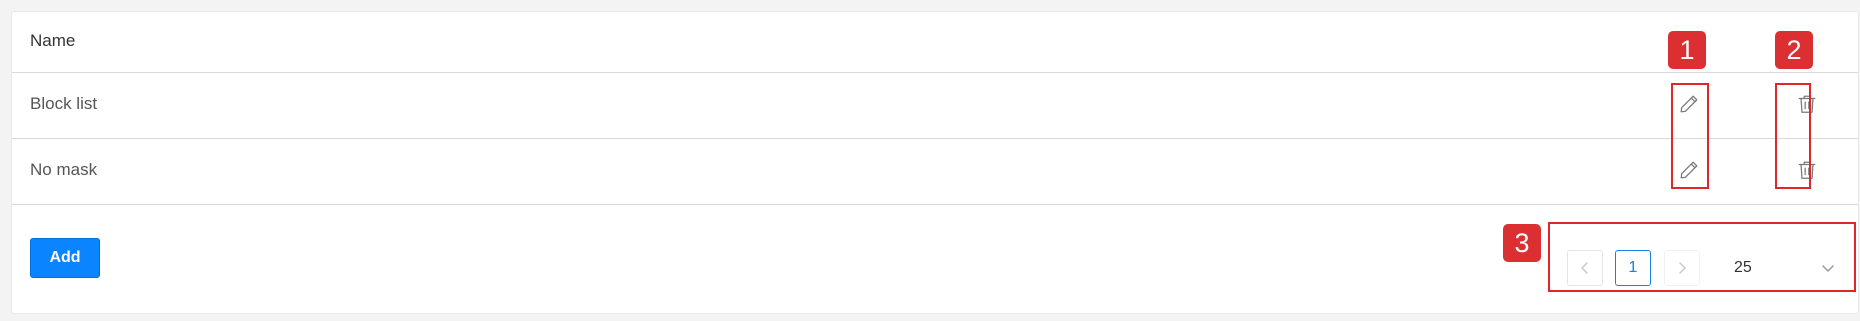 This screenshot has height=321, width=1860. I want to click on next-page-button, so click(1682, 268).